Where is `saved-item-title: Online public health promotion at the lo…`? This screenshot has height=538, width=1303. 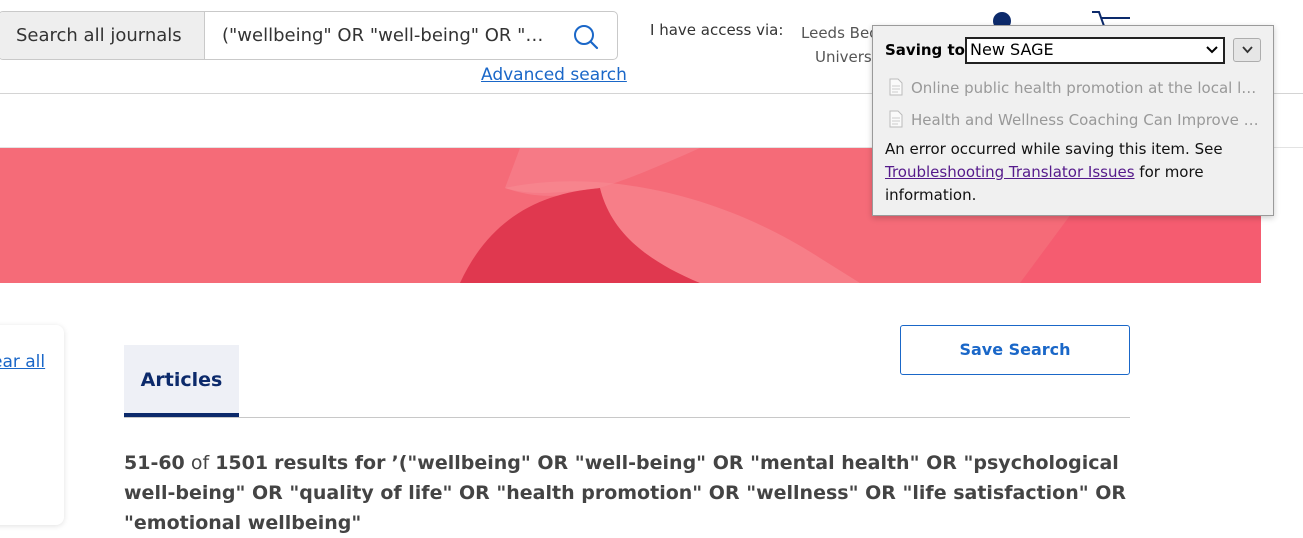 saved-item-title: Online public health promotion at the lo… is located at coordinates (1085, 88).